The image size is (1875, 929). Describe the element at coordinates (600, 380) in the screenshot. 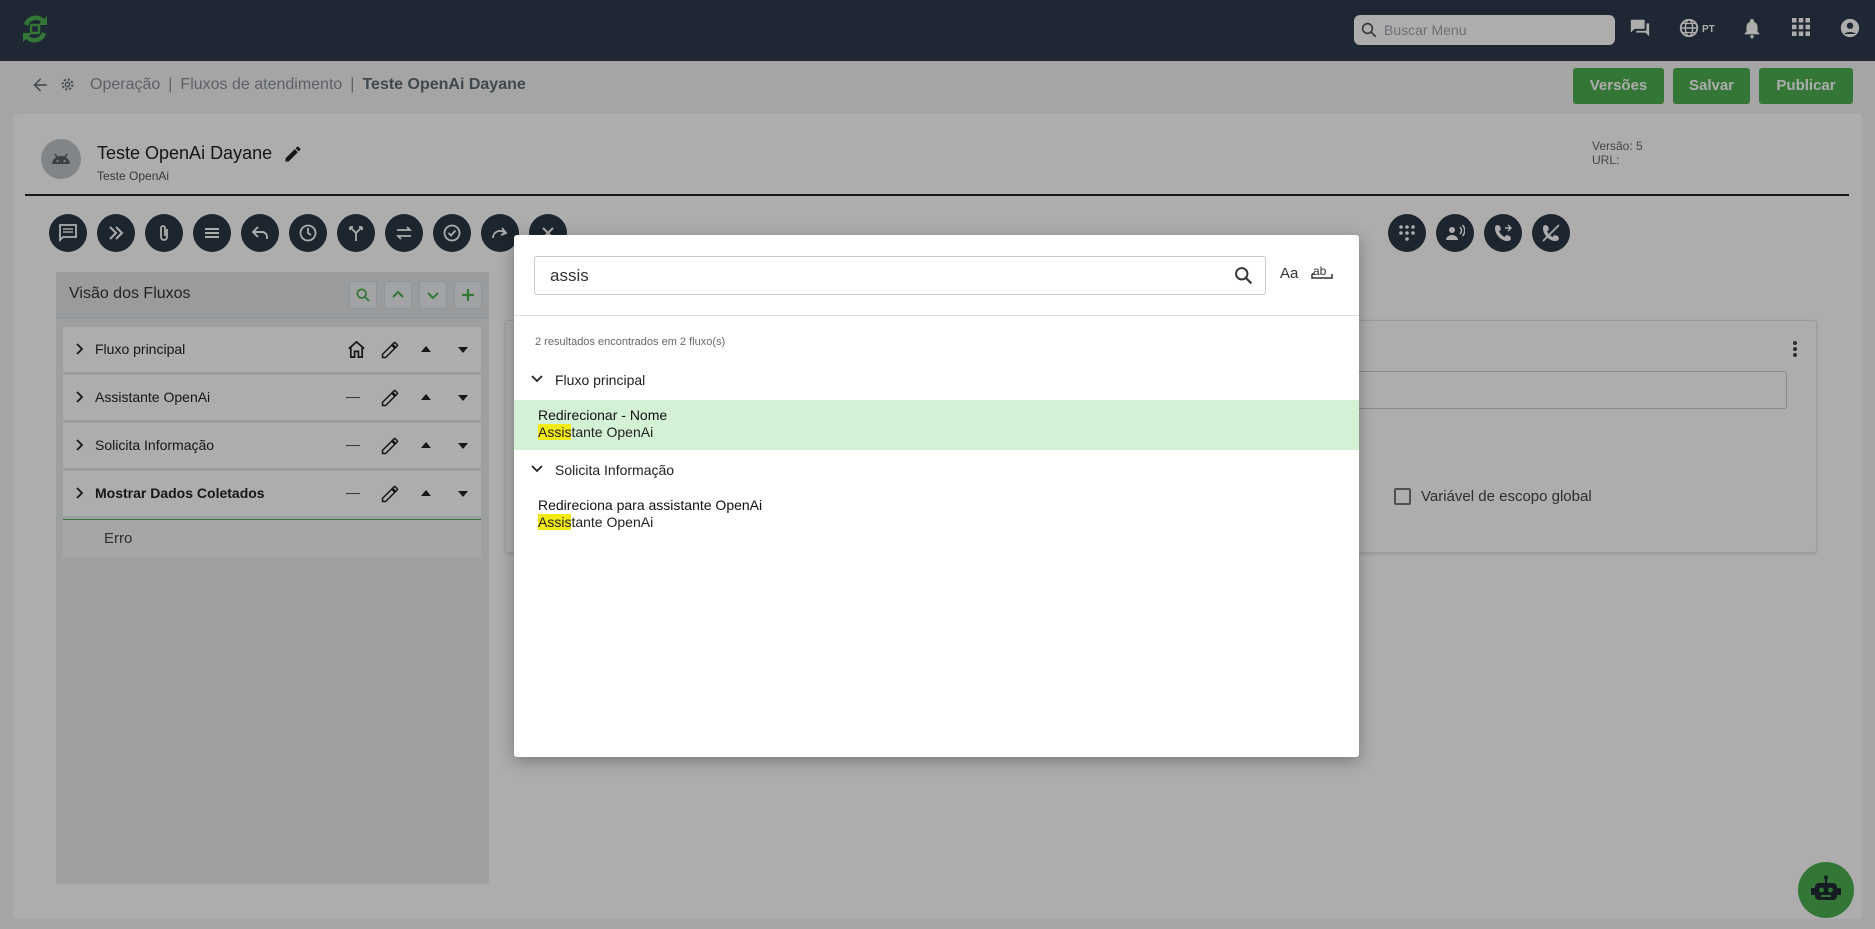

I see `result-group-name: Fluxo principal` at that location.